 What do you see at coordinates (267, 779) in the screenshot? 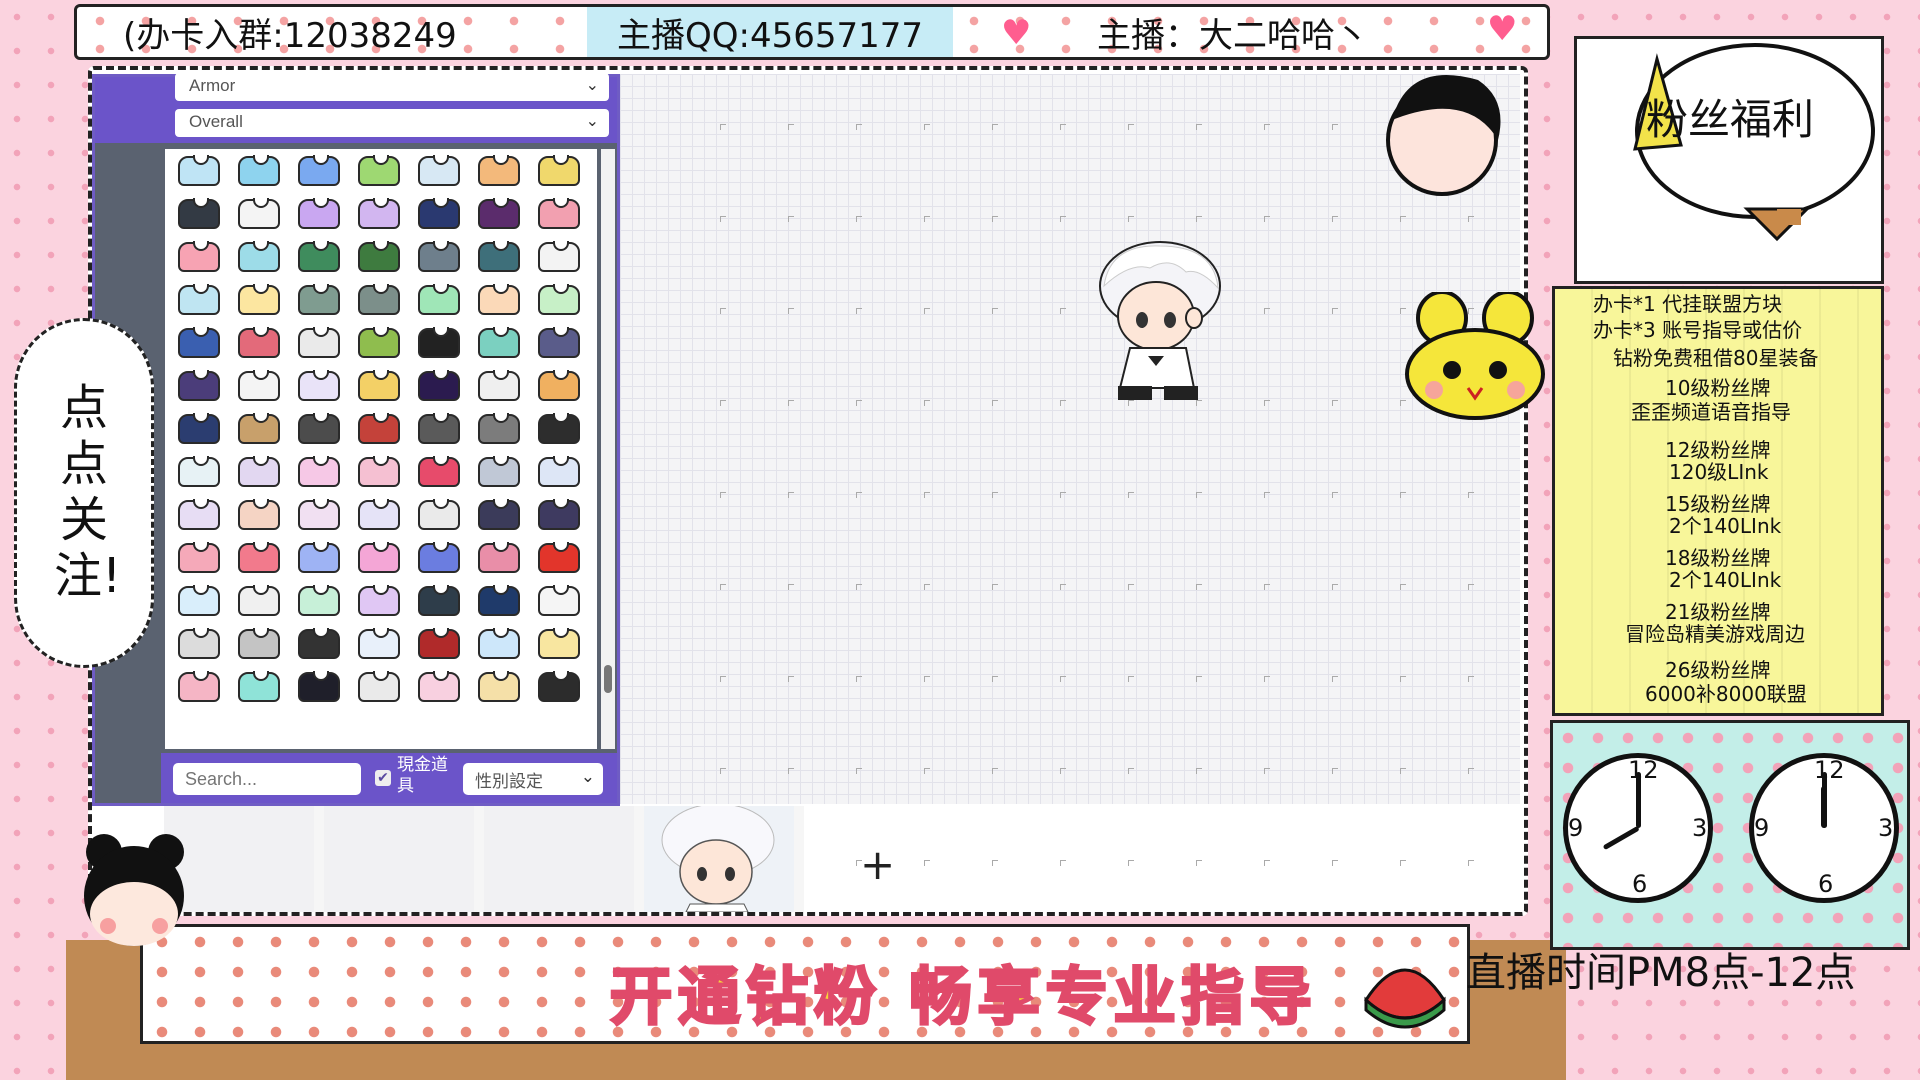
I see `search-input` at bounding box center [267, 779].